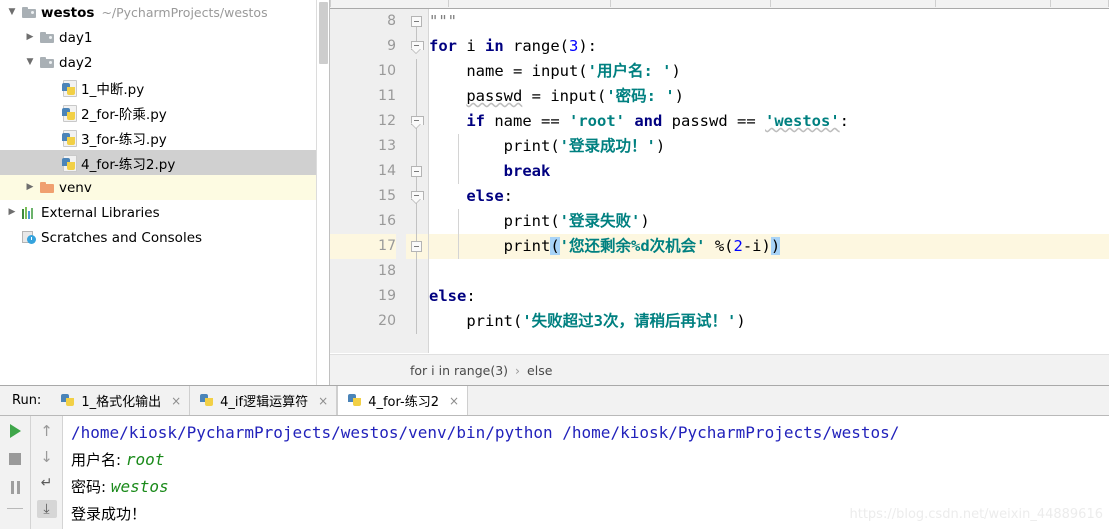 Image resolution: width=1109 pixels, height=529 pixels. I want to click on play-icon, so click(15, 431).